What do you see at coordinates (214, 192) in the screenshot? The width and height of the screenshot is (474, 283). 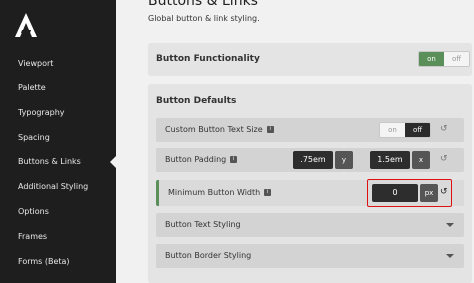 I see `min-button-width-label: Minimum Button Width` at bounding box center [214, 192].